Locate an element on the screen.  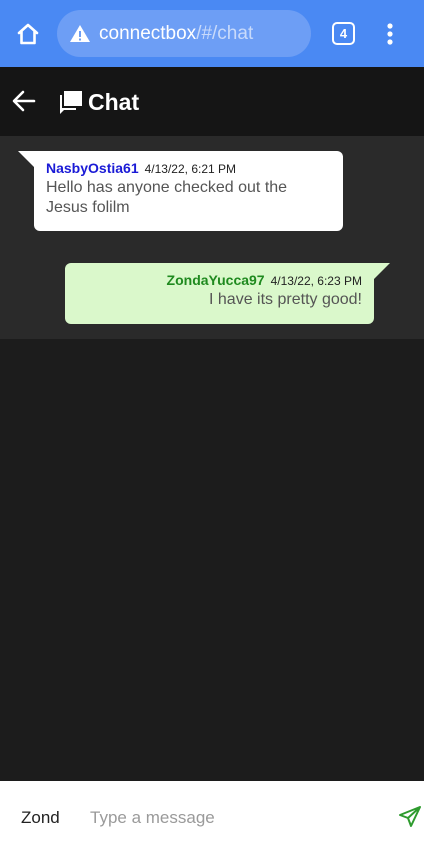
message-sender: NasbyOstia61 is located at coordinates (92, 168).